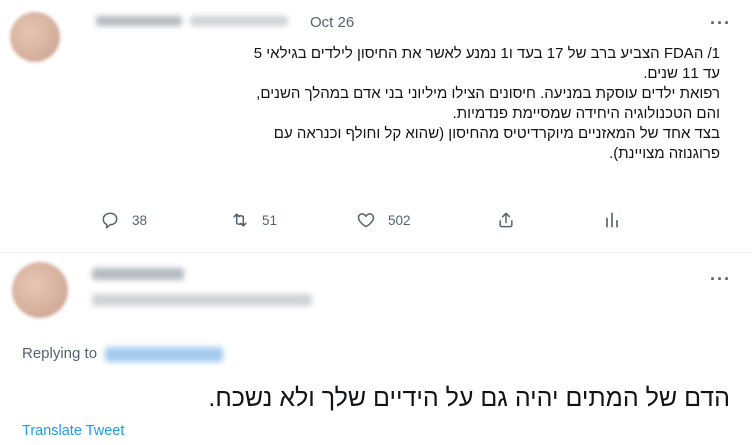  Describe the element at coordinates (164, 354) in the screenshot. I see `replying-to-handle` at that location.